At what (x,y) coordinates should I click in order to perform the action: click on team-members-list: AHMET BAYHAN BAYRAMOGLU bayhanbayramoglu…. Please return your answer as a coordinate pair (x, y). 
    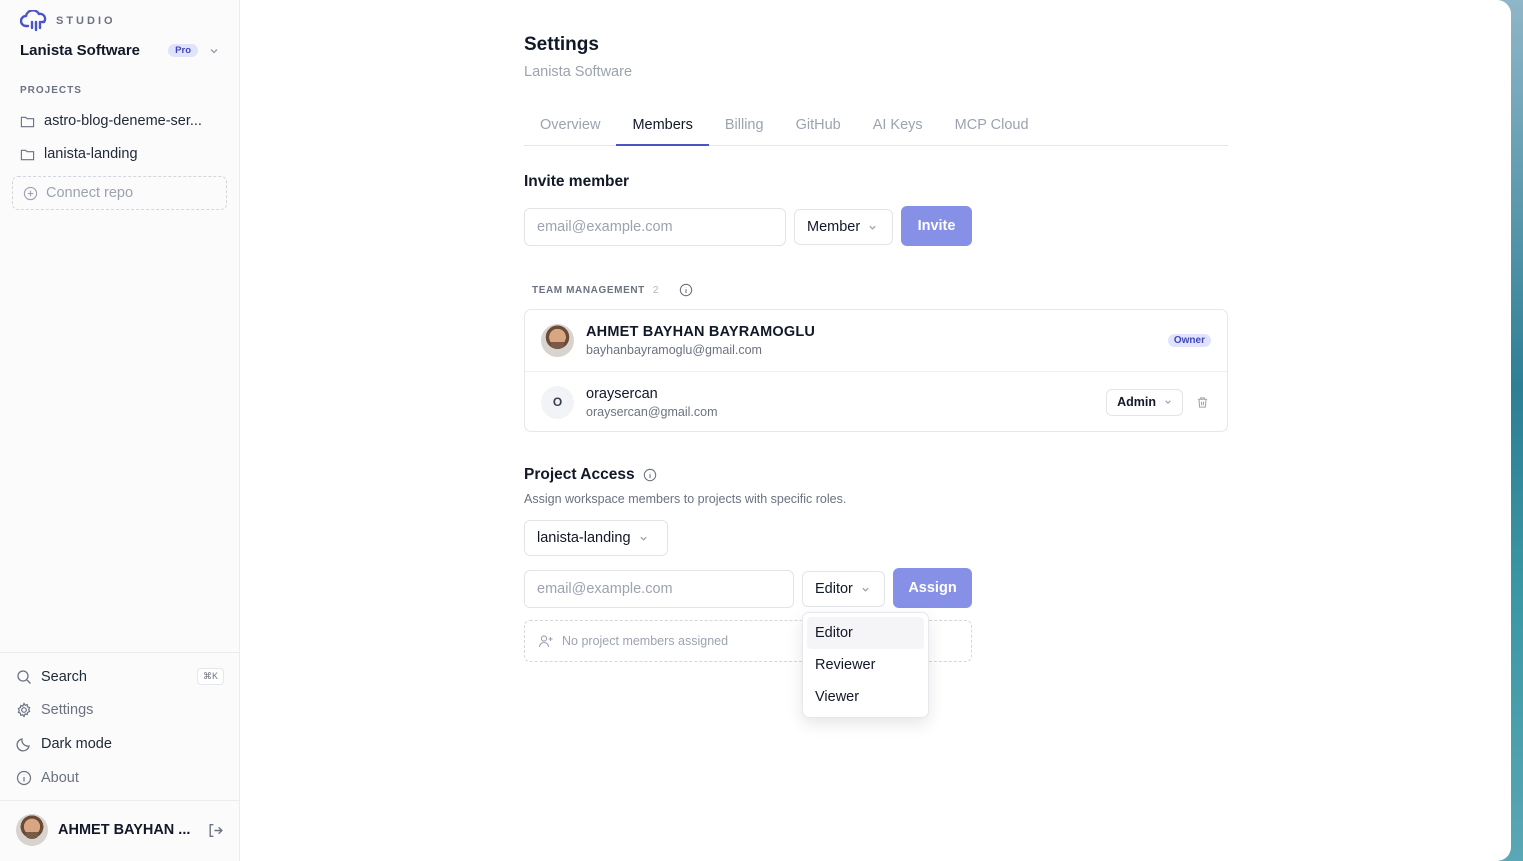
    Looking at the image, I should click on (876, 370).